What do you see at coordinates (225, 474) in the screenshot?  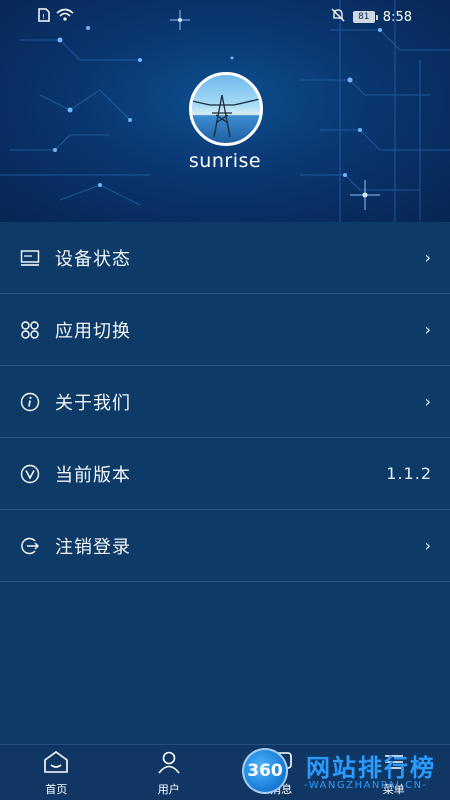 I see `menu-item-current-version: 当前版本 1.1.2` at bounding box center [225, 474].